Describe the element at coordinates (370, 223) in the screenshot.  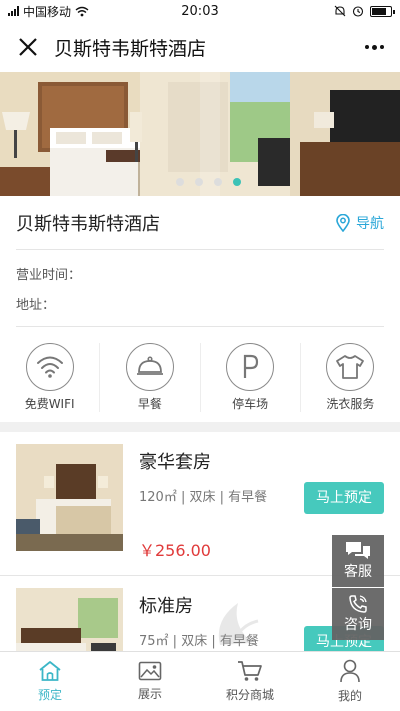
I see `navigate-label: 导航` at that location.